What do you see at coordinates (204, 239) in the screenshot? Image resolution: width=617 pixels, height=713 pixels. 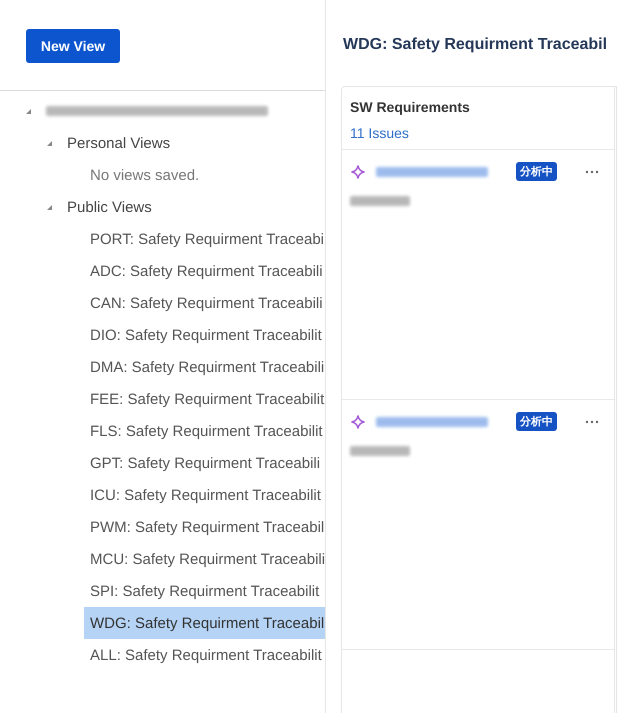 I see `view-item: PORT: Safety Requirment Traceabi` at bounding box center [204, 239].